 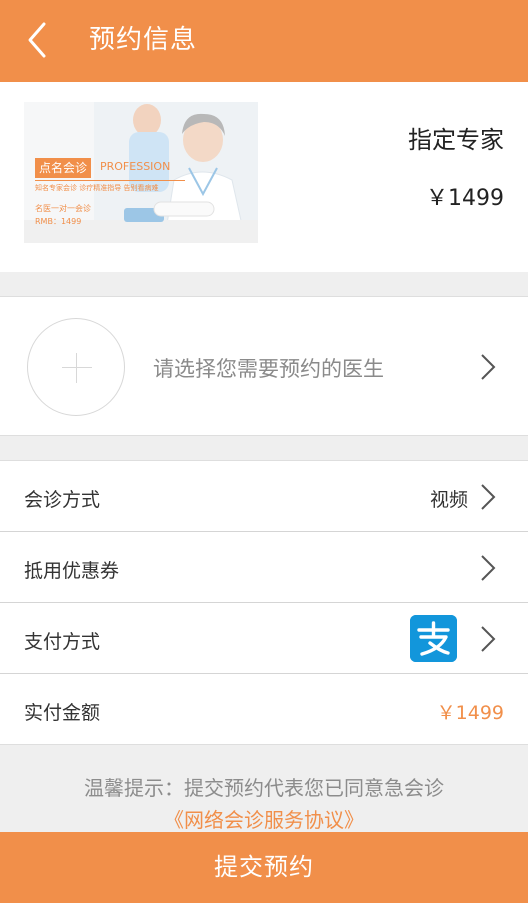 I want to click on coupon-label: 抵用优惠券, so click(x=72, y=571).